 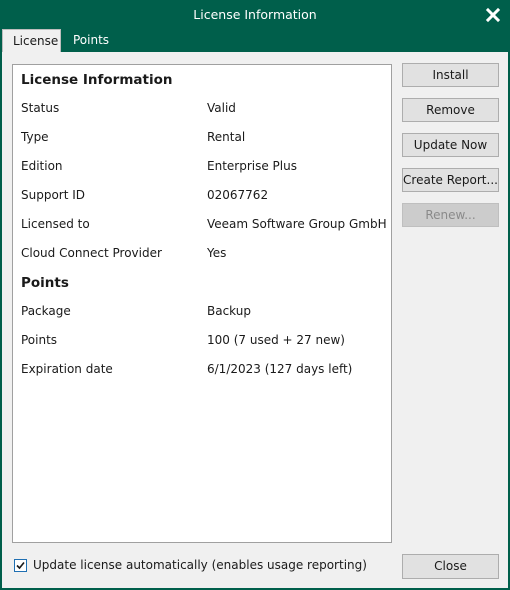 What do you see at coordinates (226, 137) in the screenshot?
I see `type-value: Rental` at bounding box center [226, 137].